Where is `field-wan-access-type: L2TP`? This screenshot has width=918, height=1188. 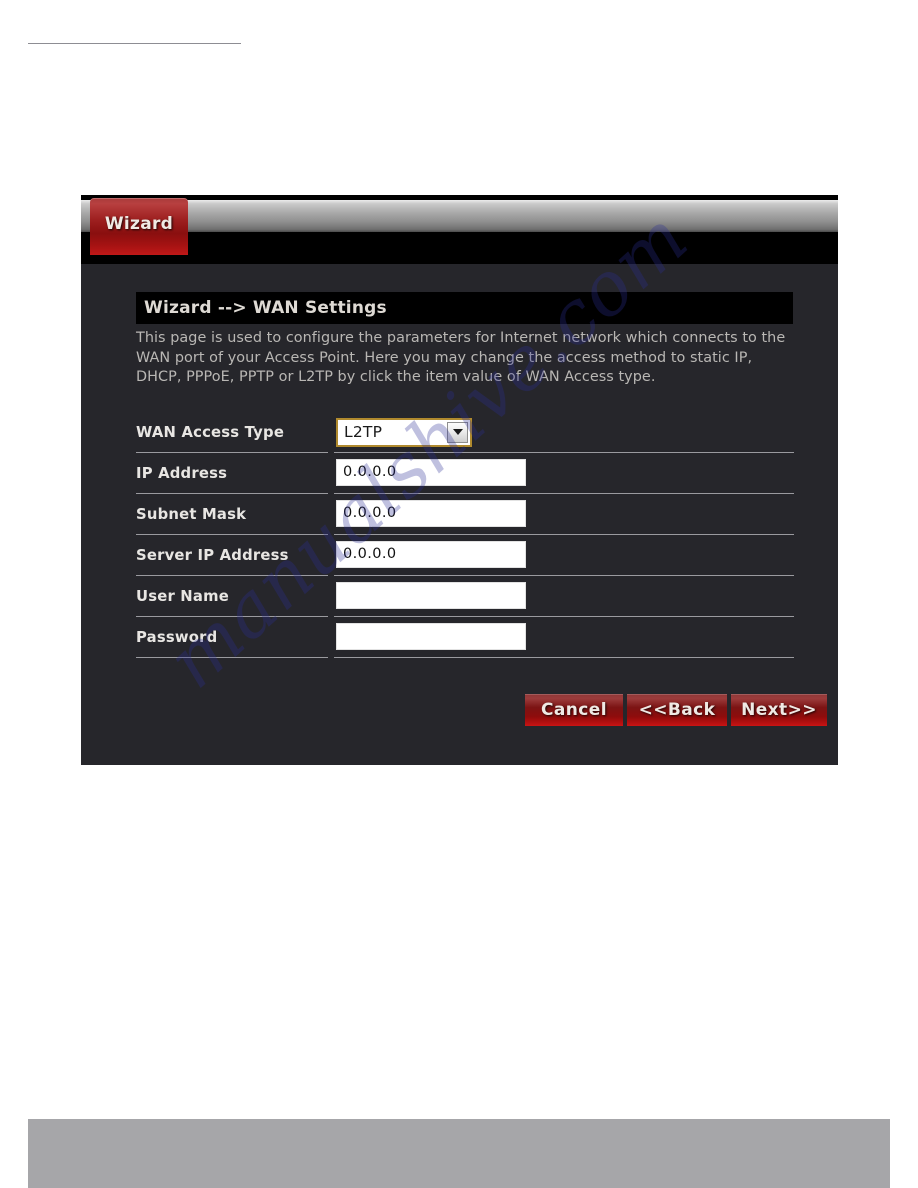 field-wan-access-type: L2TP is located at coordinates (404, 432).